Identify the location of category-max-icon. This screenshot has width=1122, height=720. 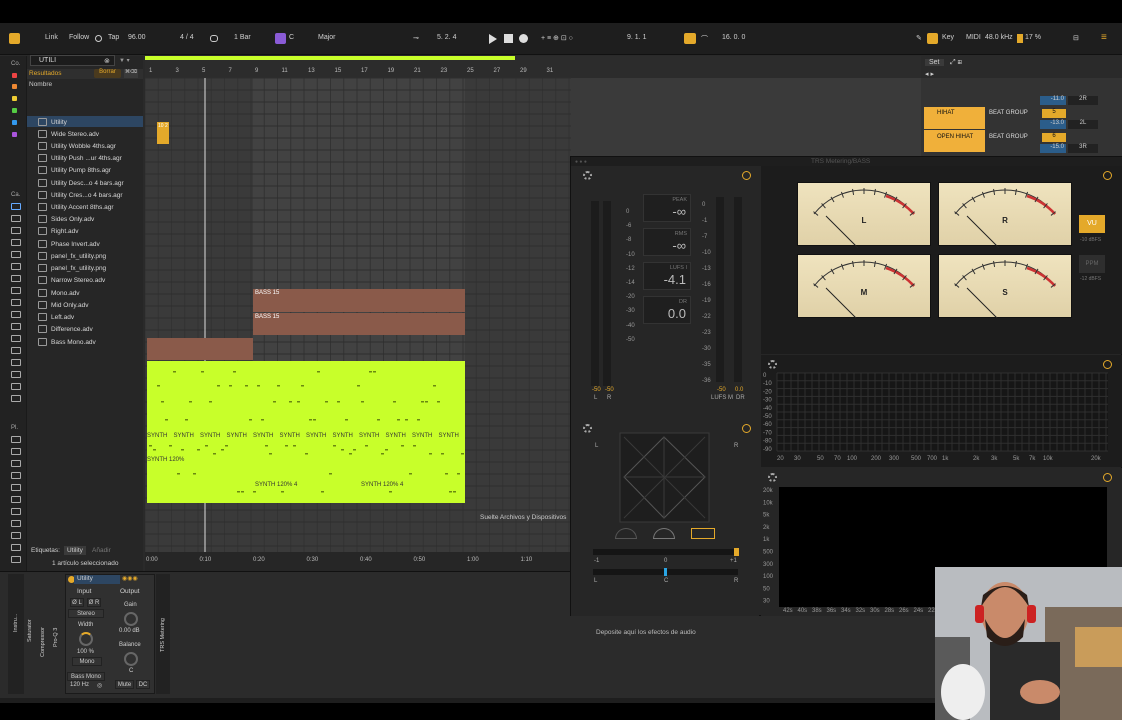
(16, 290).